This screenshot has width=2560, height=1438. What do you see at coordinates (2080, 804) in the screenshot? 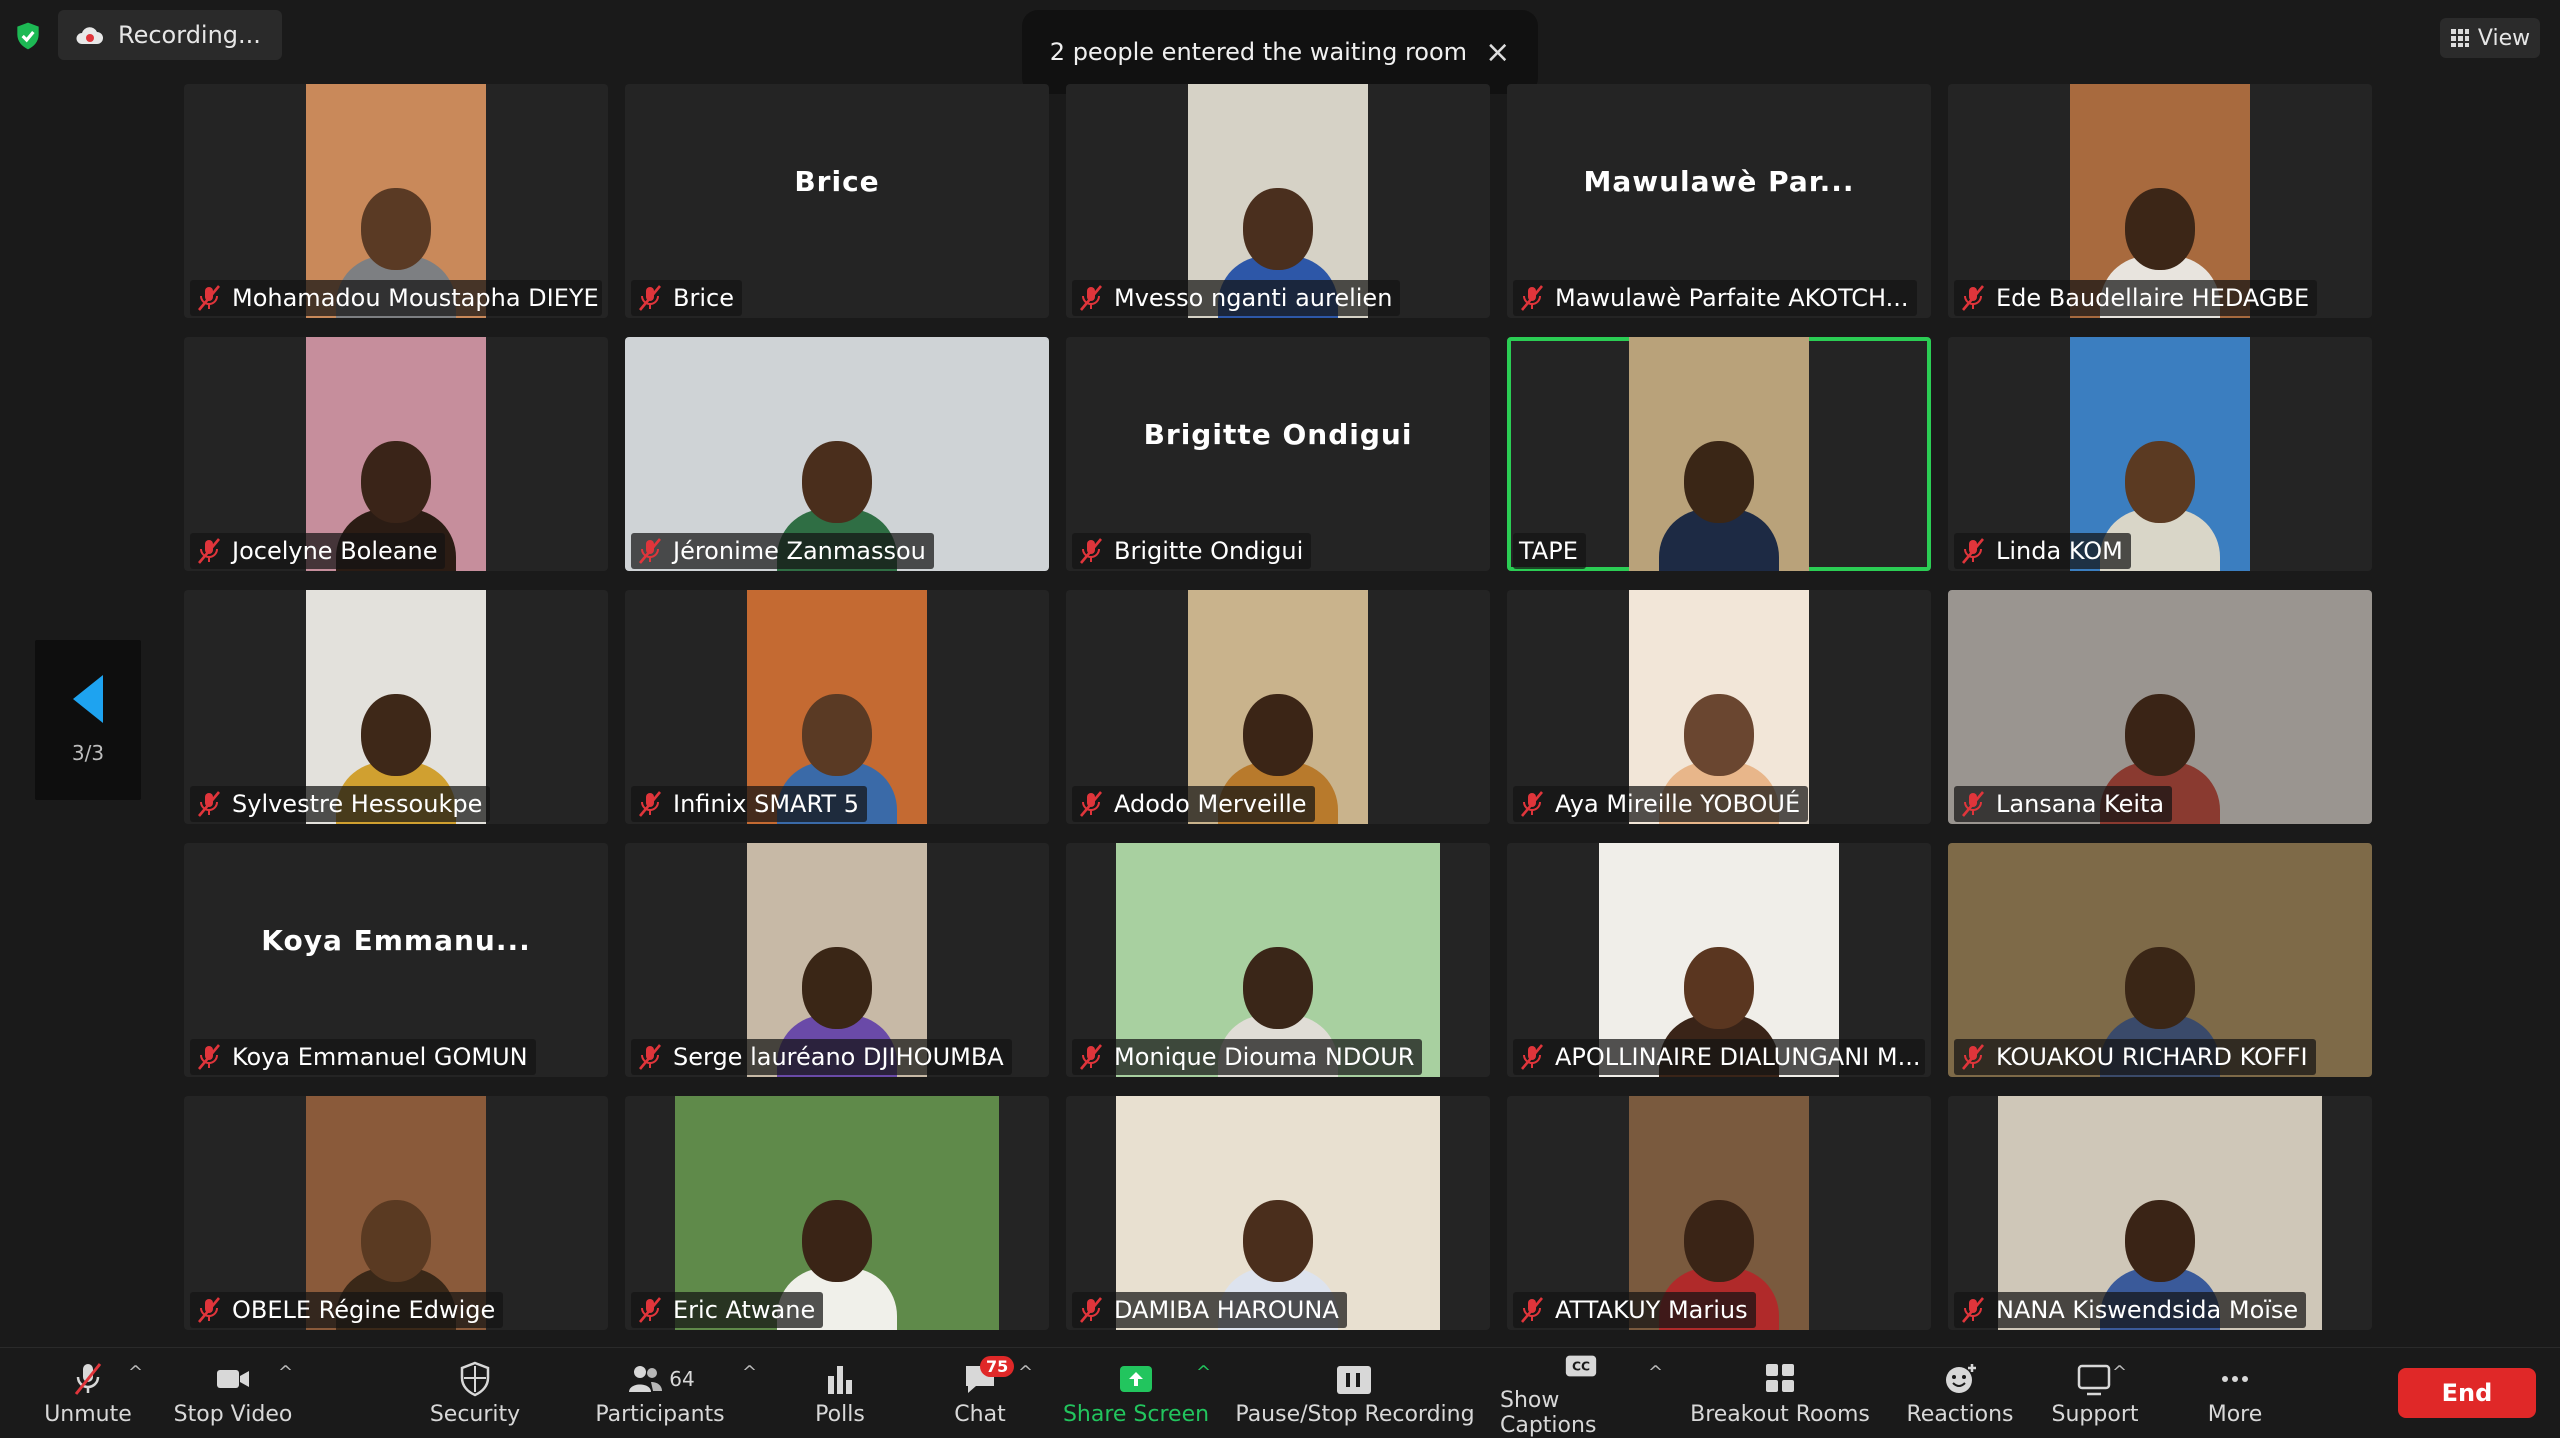
I see `participant-name: Lansana Keita` at bounding box center [2080, 804].